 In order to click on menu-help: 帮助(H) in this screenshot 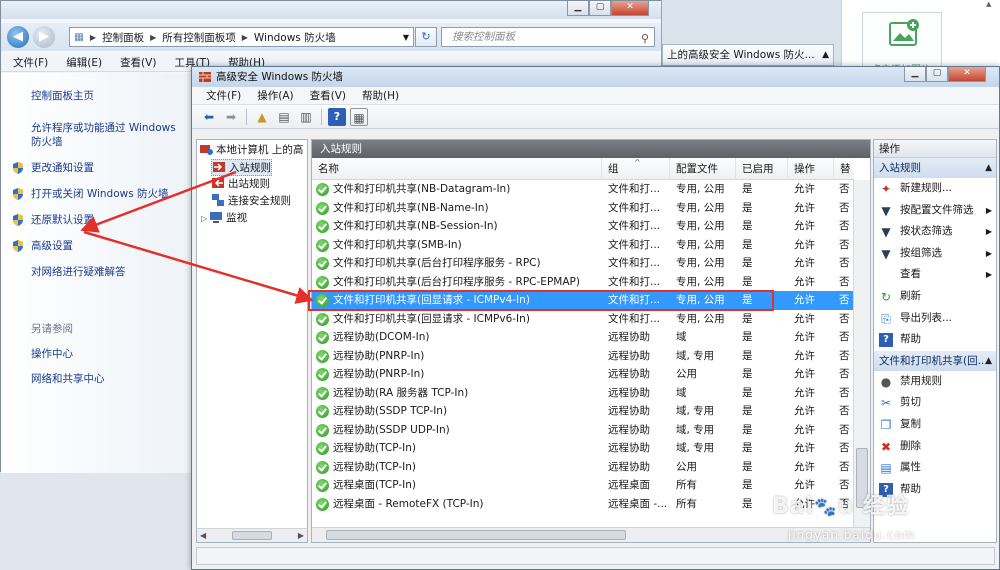, I will do `click(380, 95)`.